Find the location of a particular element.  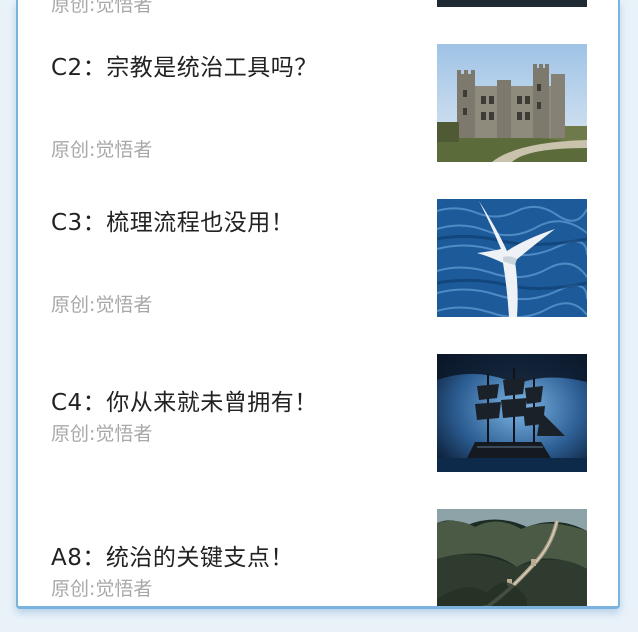

castle-image is located at coordinates (512, 103).